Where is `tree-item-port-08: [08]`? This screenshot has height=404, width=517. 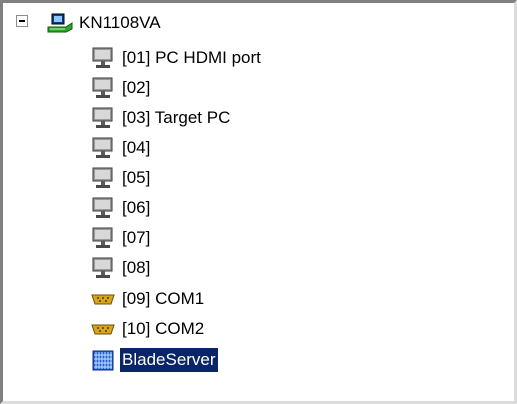 tree-item-port-08: [08] is located at coordinates (121, 268).